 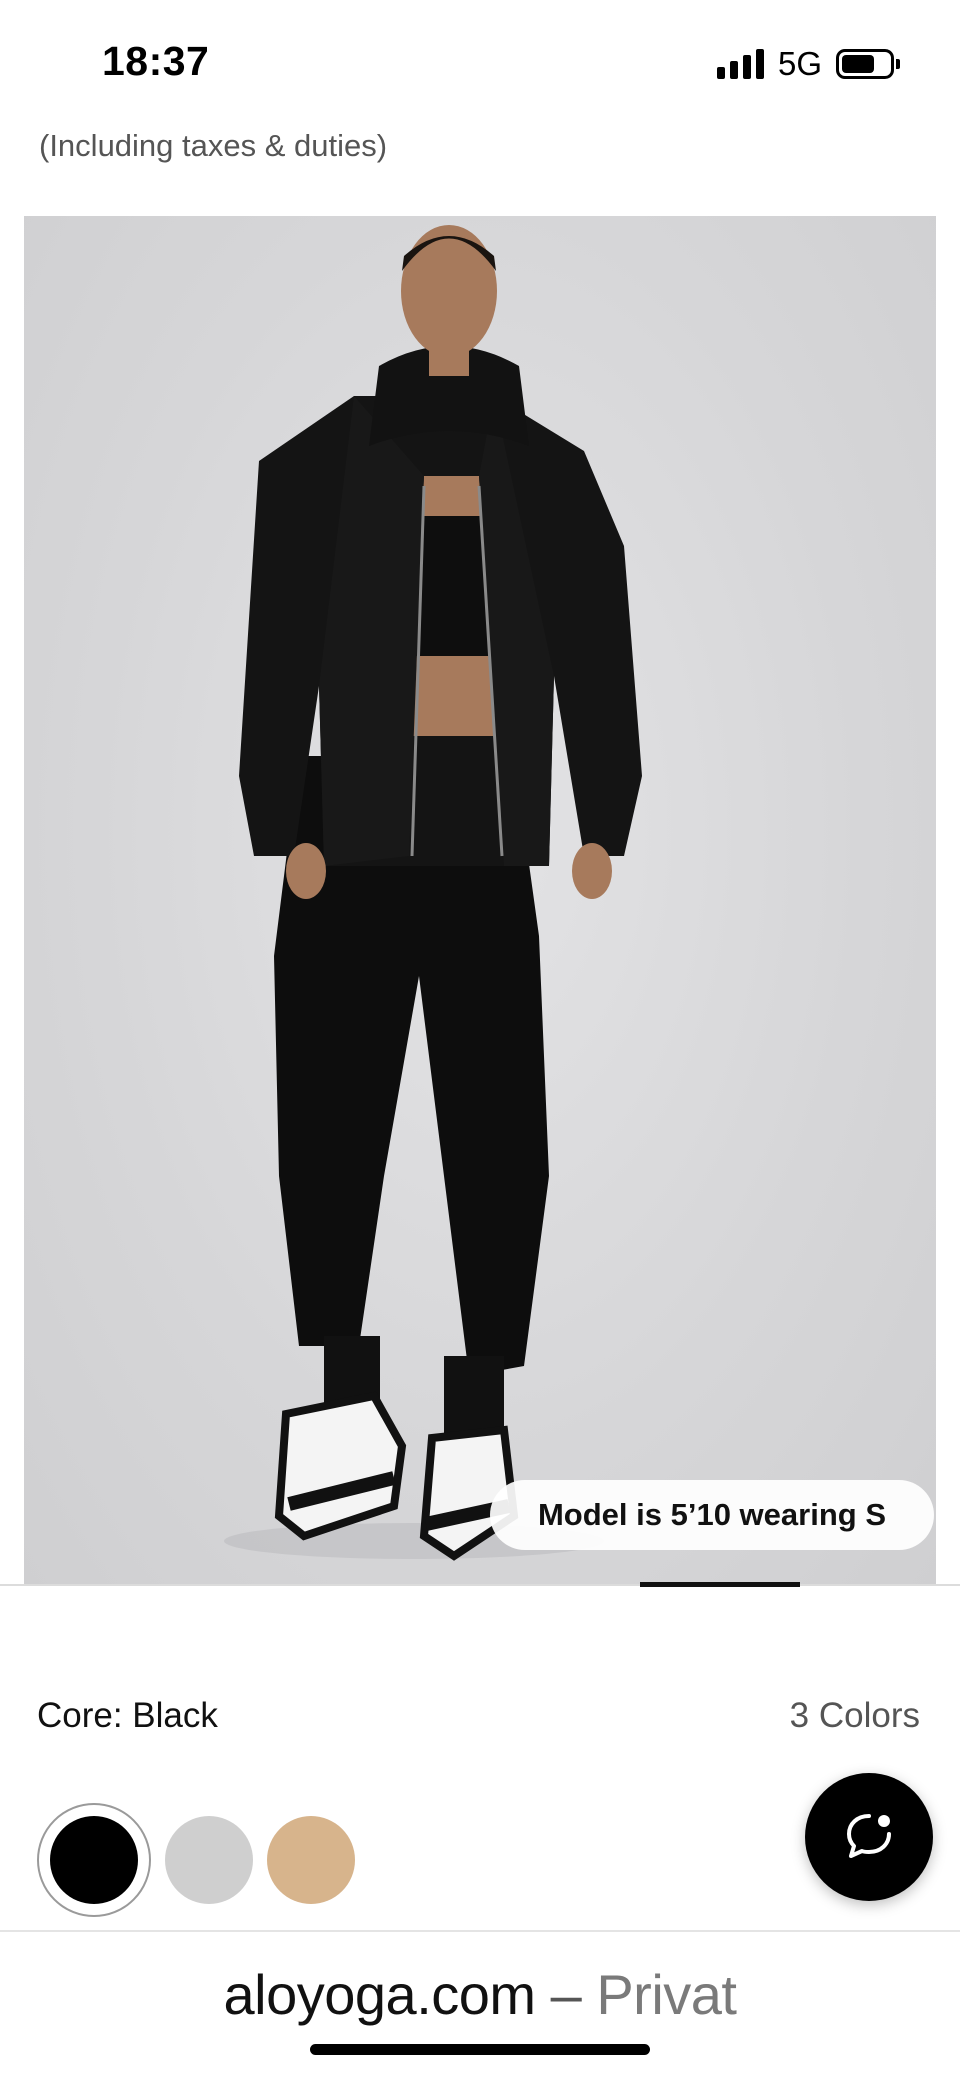 What do you see at coordinates (854, 1715) in the screenshot?
I see `color-count: 3 Colors` at bounding box center [854, 1715].